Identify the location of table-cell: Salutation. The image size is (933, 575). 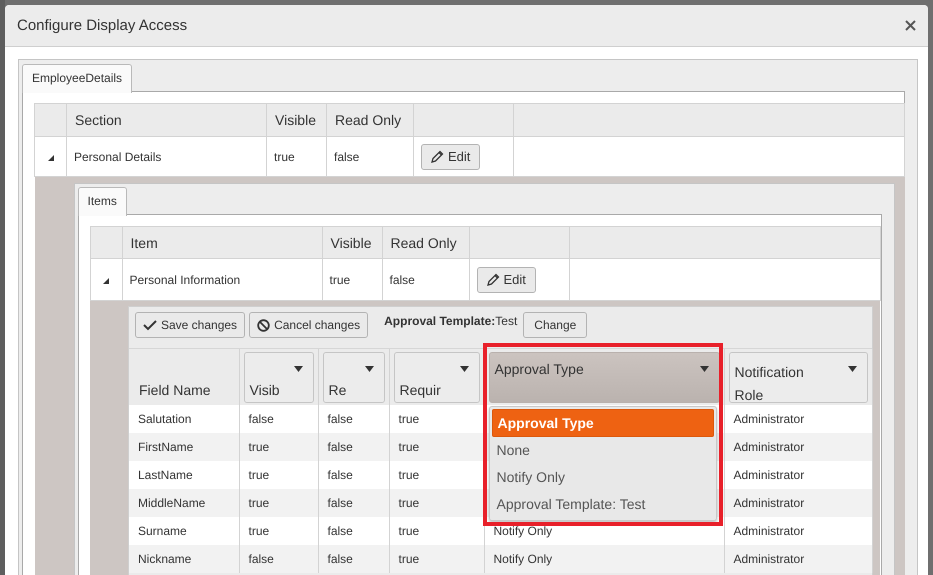
(165, 419).